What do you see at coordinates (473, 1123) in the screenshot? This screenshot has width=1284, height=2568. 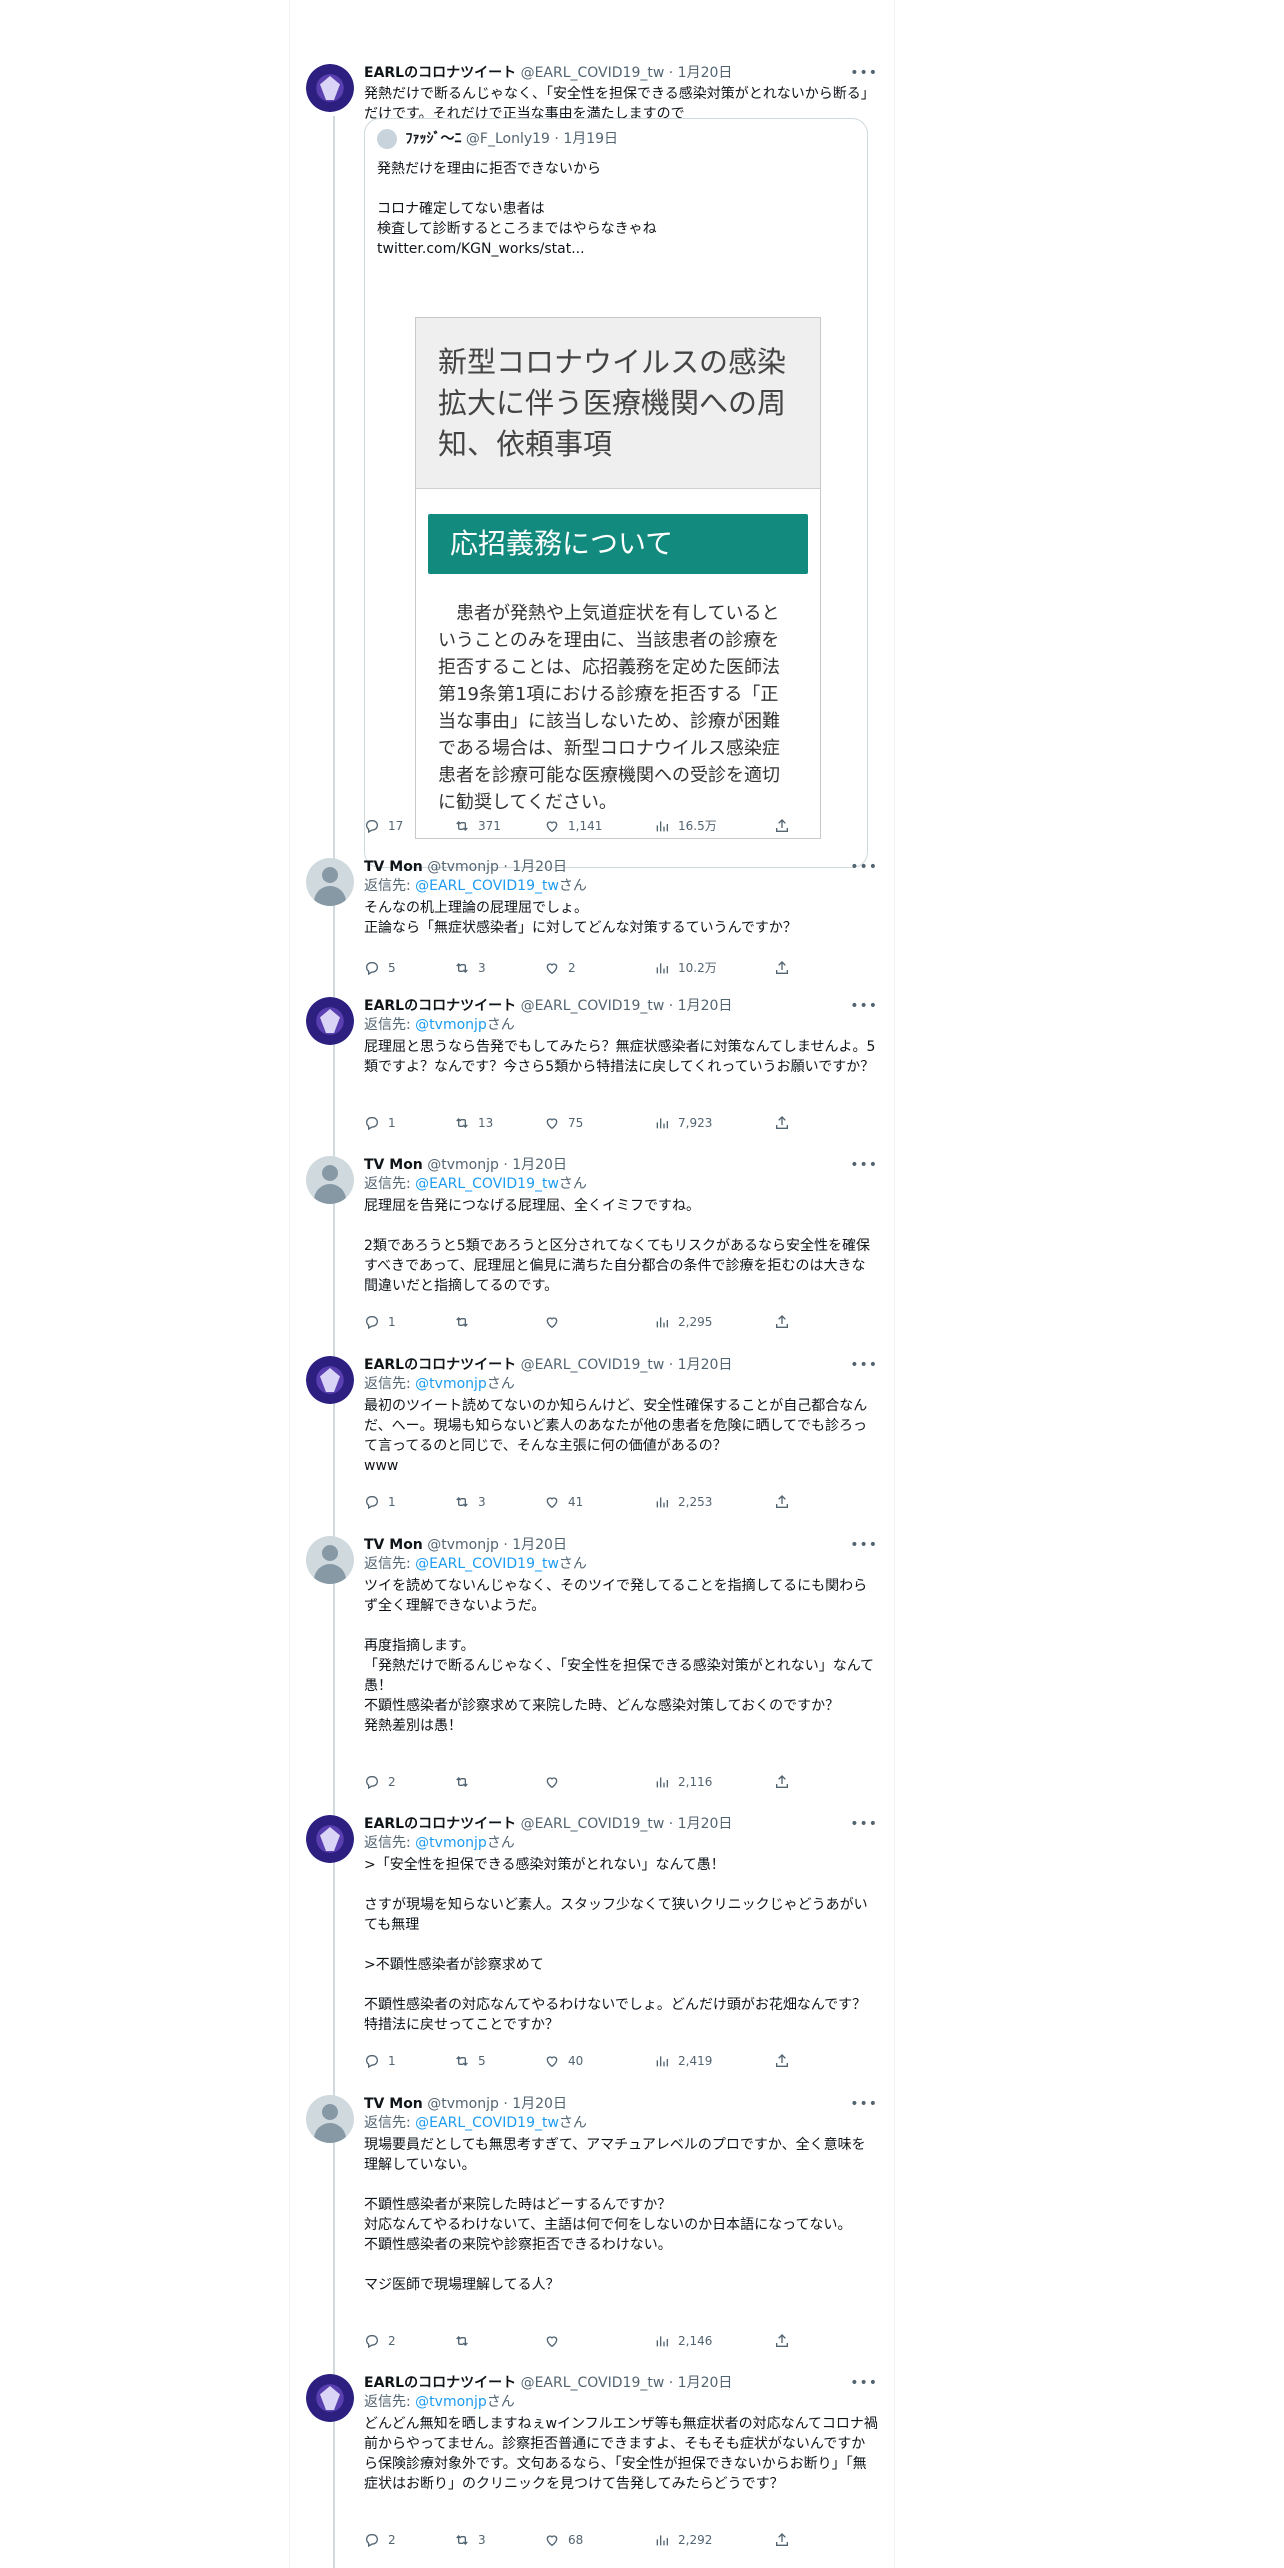 I see `retweet-button: 13` at bounding box center [473, 1123].